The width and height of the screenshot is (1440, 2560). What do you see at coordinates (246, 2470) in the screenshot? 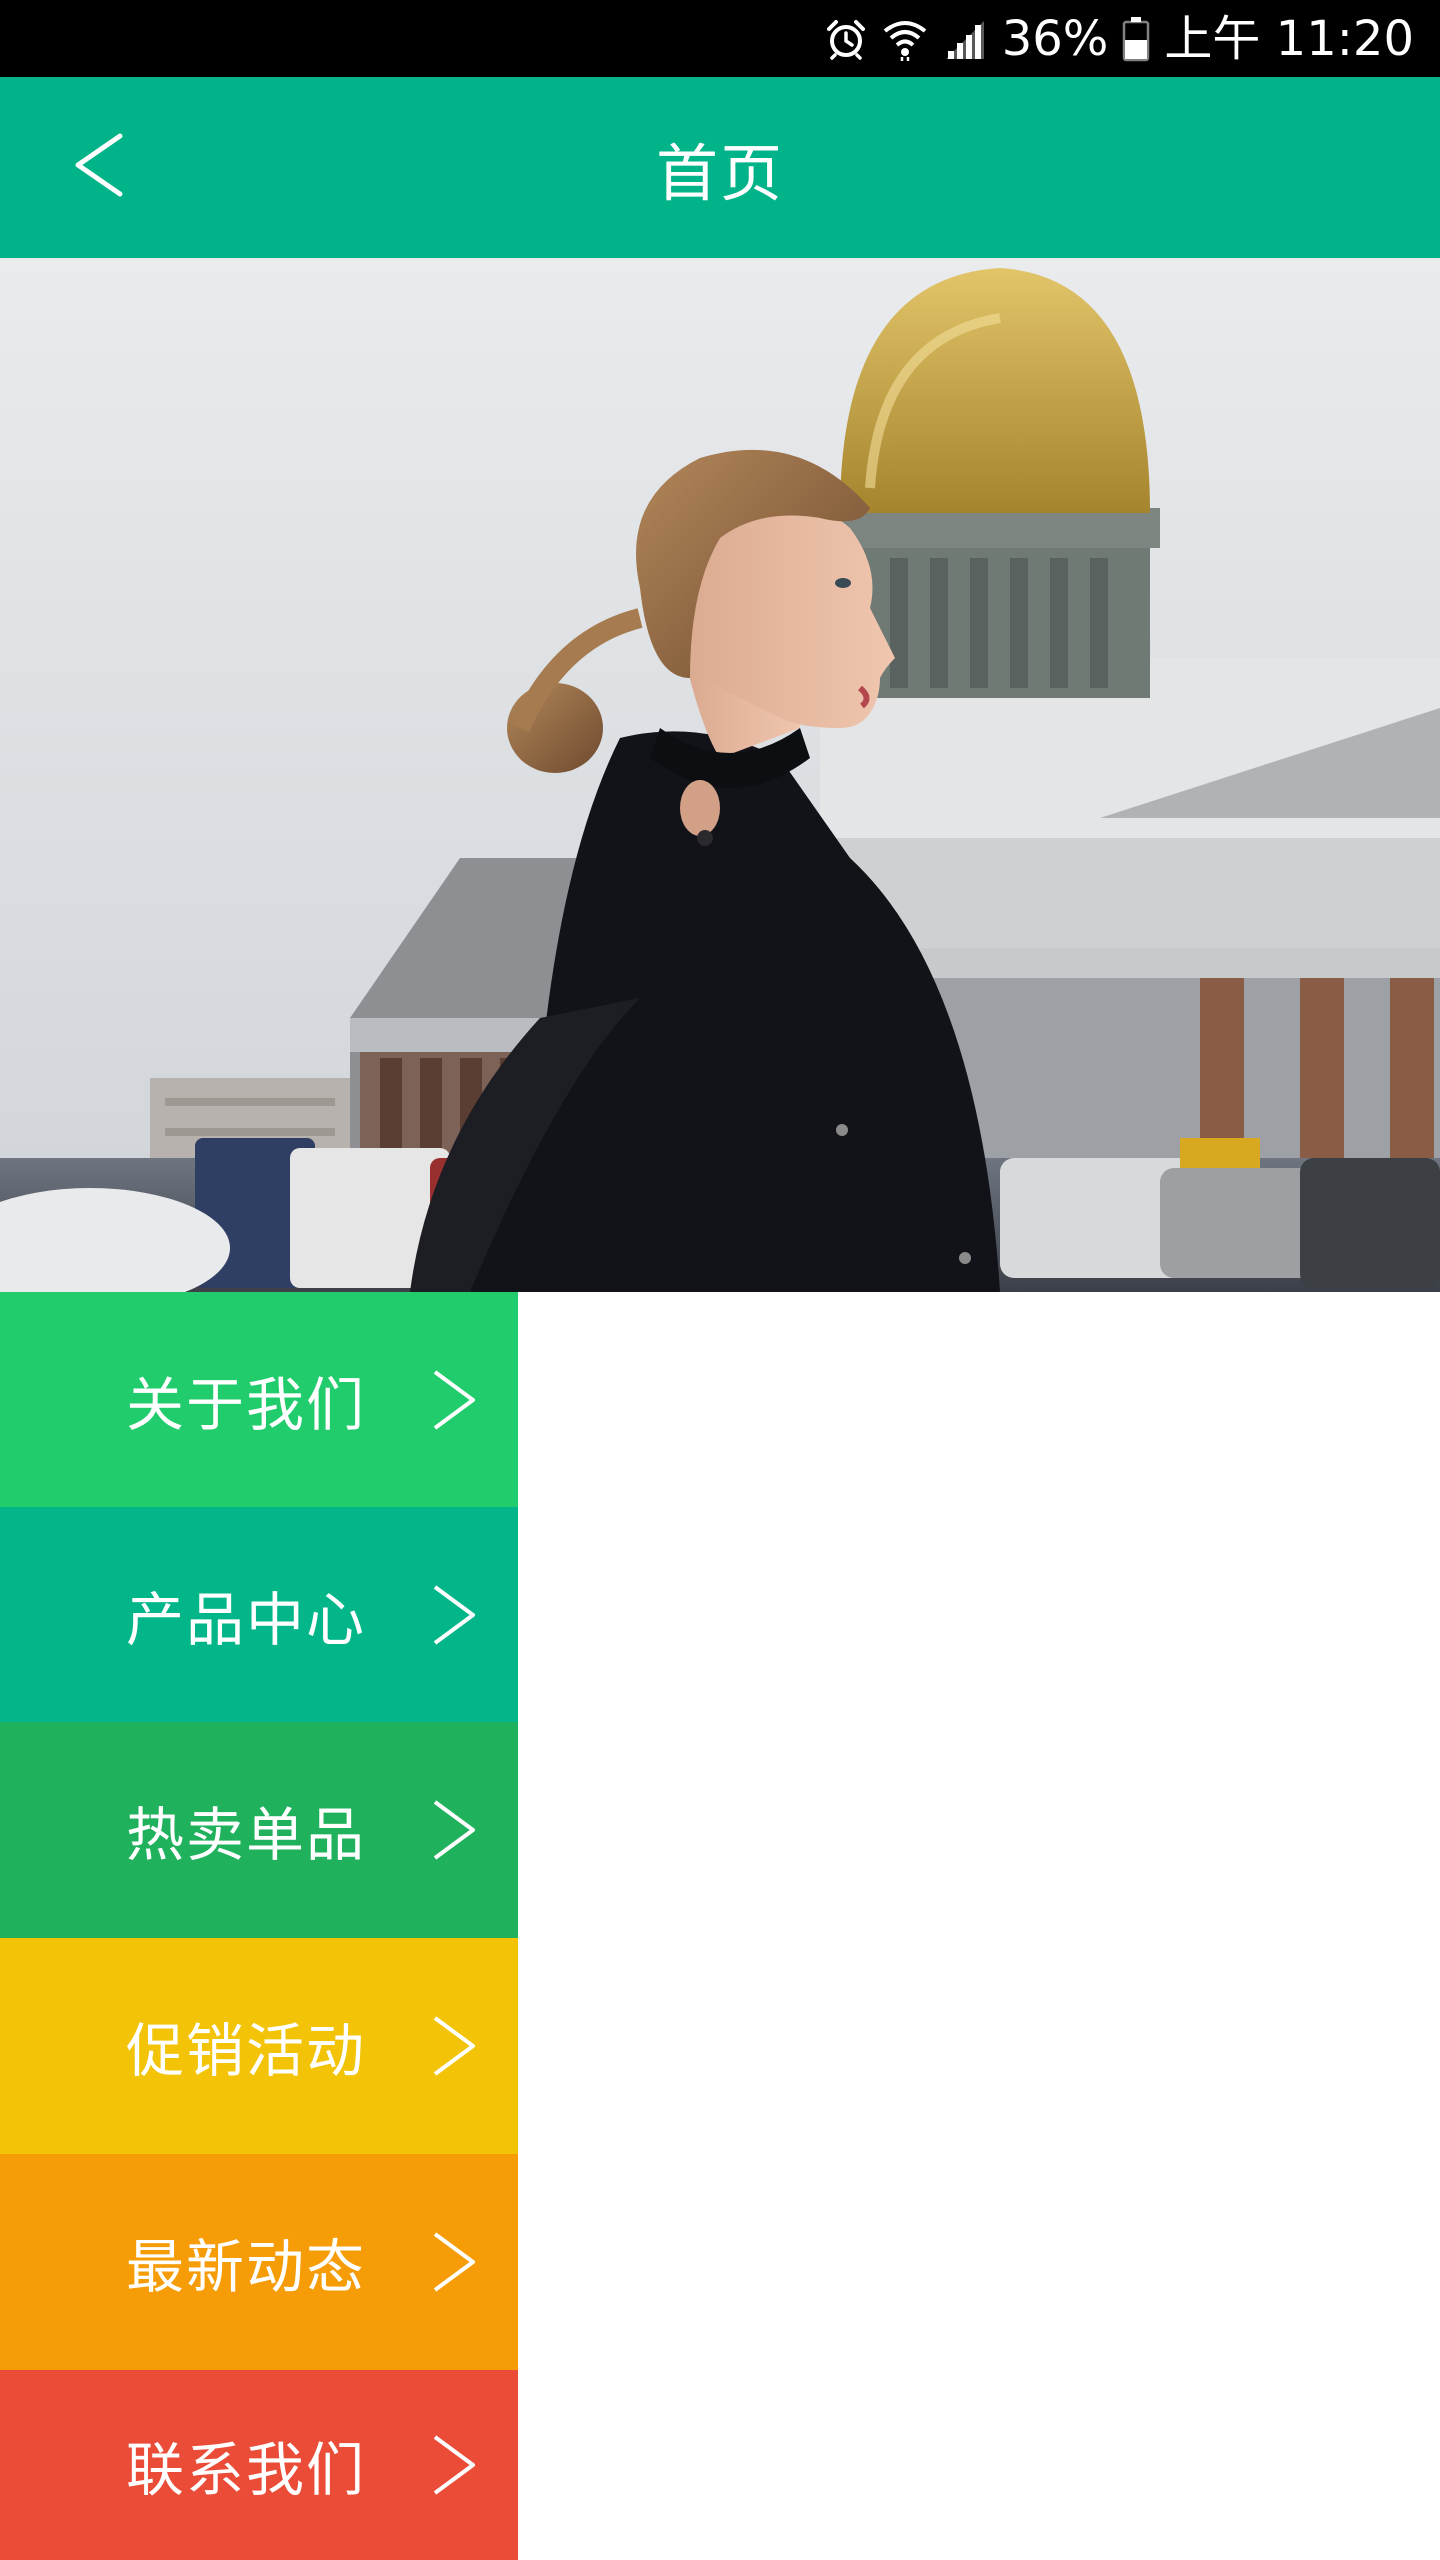
I see `menu-item-label: 联系我们` at bounding box center [246, 2470].